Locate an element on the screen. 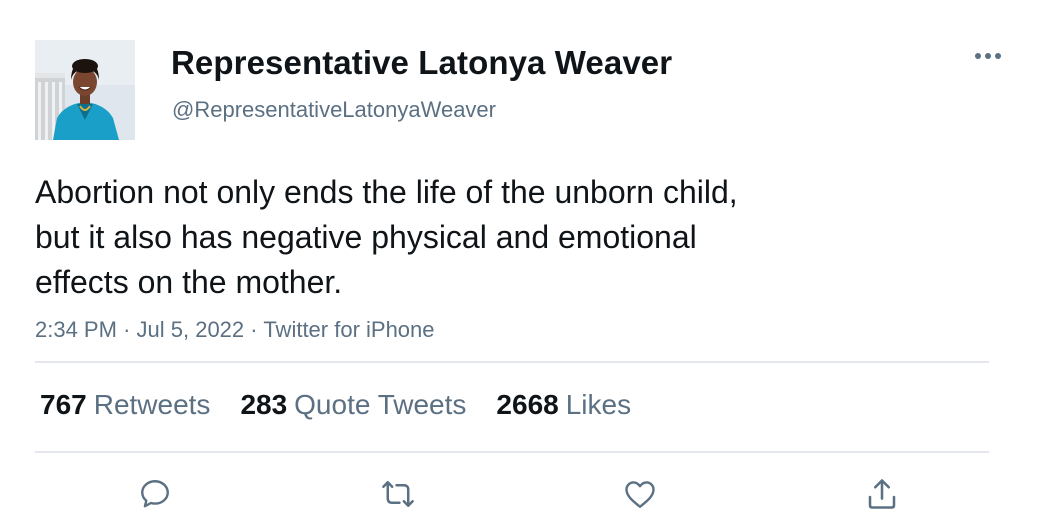  retweet-icon is located at coordinates (398, 494).